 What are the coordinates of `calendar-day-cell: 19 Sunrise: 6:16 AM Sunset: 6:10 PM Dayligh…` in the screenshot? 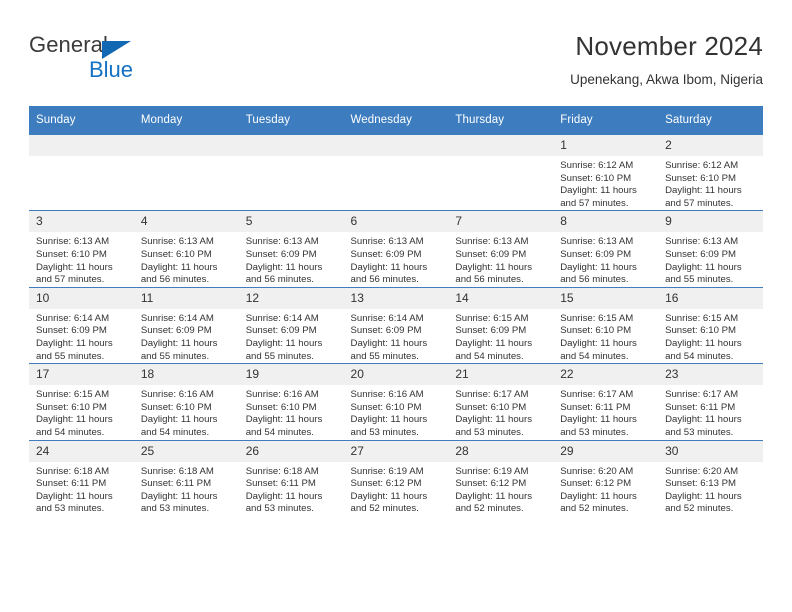 It's located at (291, 401).